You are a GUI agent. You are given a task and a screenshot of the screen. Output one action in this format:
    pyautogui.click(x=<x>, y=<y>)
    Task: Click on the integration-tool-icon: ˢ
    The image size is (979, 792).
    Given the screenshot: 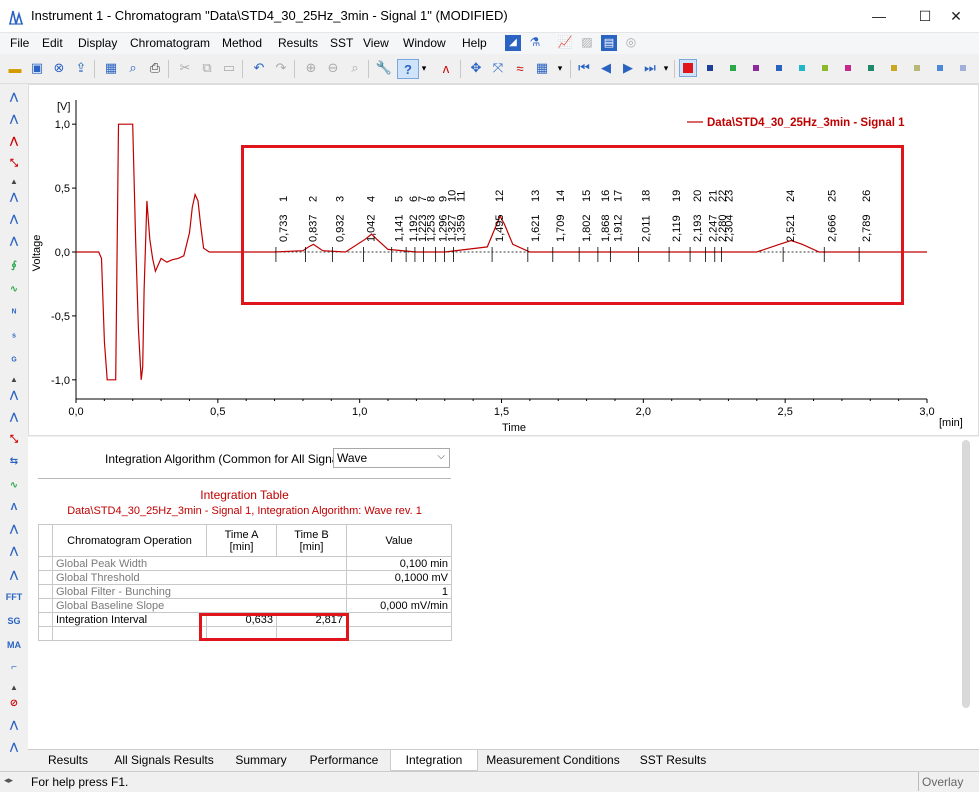 What is the action you would take?
    pyautogui.click(x=14, y=337)
    